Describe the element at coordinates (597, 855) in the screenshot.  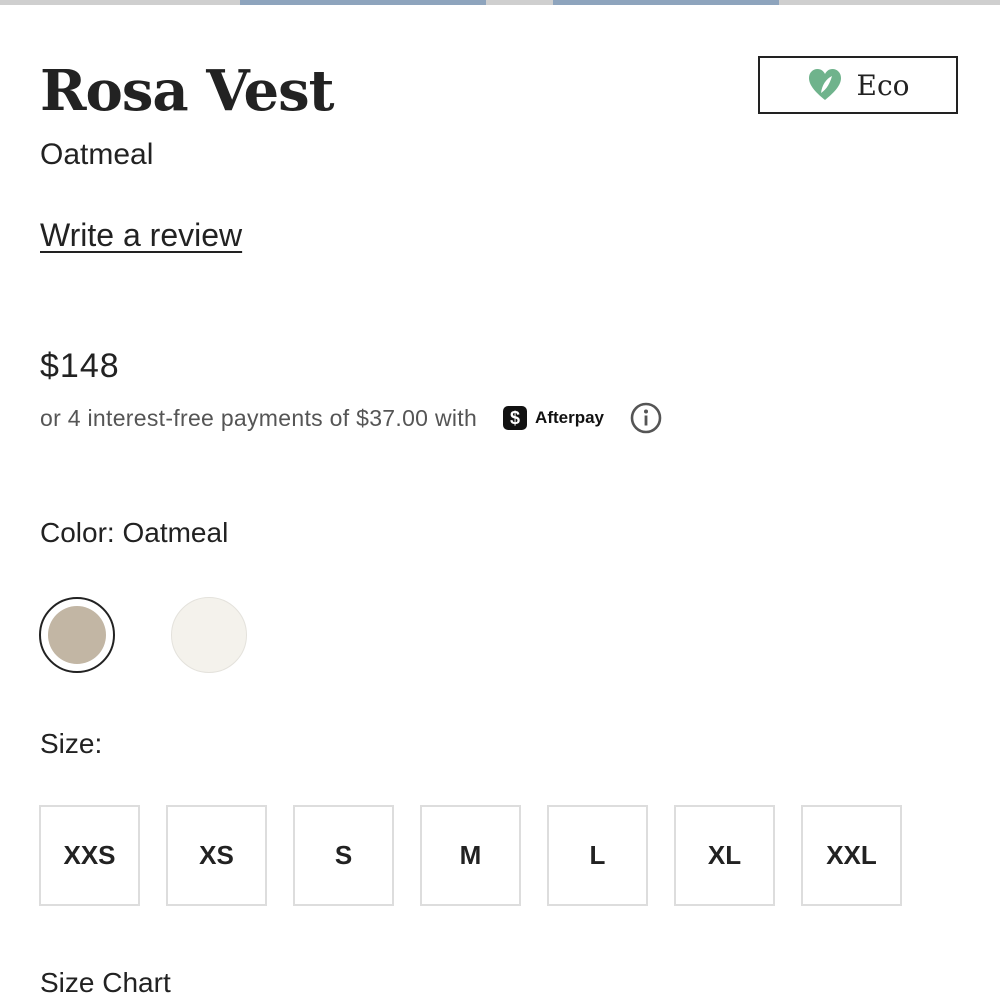
I see `size-option-l: L` at that location.